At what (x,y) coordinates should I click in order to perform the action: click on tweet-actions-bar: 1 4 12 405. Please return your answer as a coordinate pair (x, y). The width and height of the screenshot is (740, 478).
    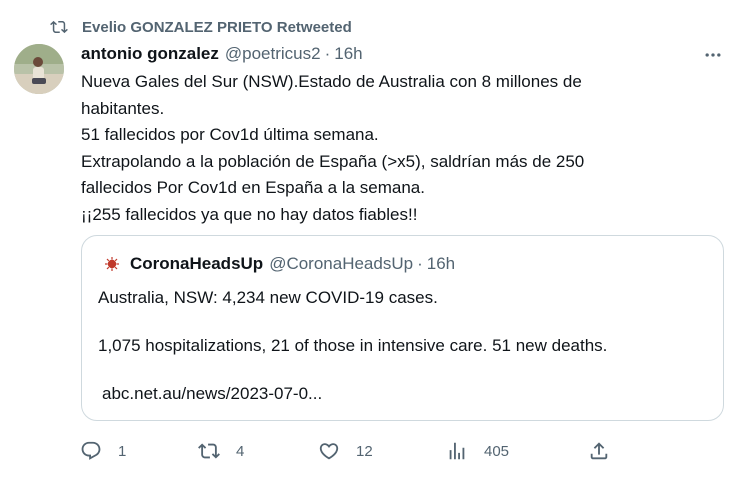
    Looking at the image, I should click on (350, 451).